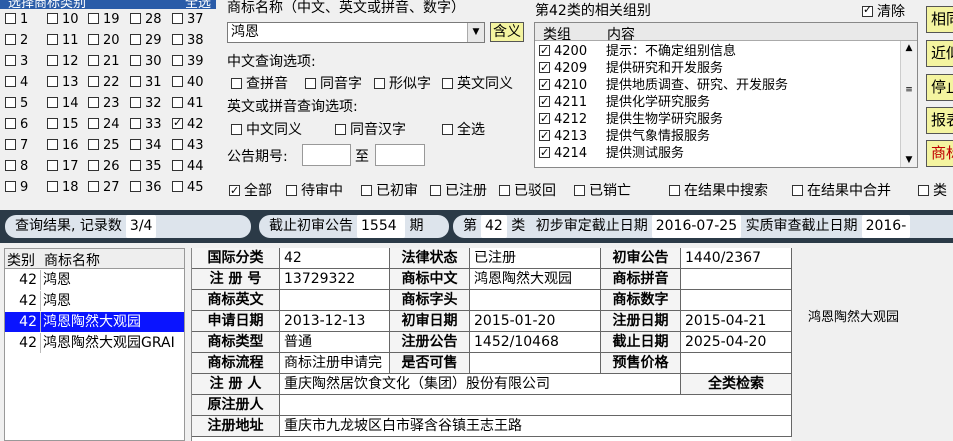 This screenshot has width=953, height=441. I want to click on report-button: 报表, so click(939, 120).